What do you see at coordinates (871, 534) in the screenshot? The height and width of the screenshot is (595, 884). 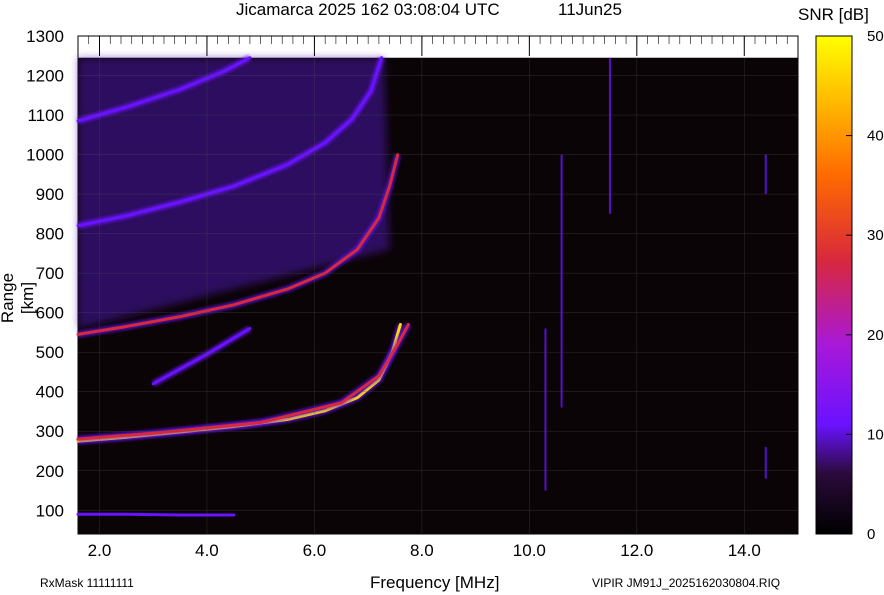 I see `colorbar-tick-0: 0` at bounding box center [871, 534].